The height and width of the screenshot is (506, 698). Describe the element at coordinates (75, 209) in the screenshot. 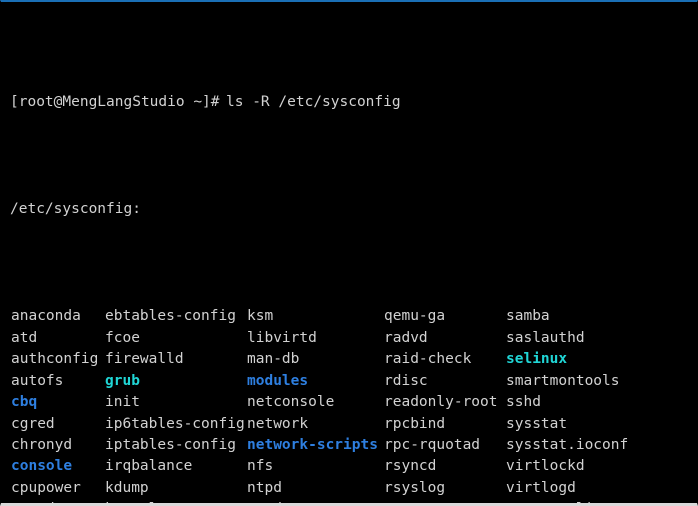

I see `dir-header-label: /etc/sysconfig:` at that location.